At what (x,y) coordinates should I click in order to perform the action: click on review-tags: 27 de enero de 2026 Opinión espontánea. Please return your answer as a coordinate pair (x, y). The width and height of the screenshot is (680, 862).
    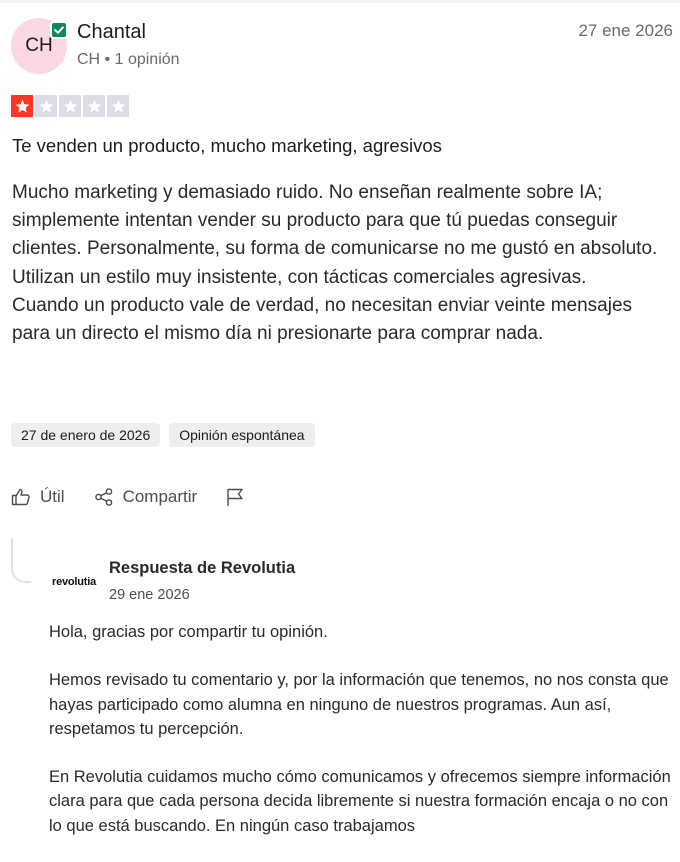
    Looking at the image, I should click on (163, 435).